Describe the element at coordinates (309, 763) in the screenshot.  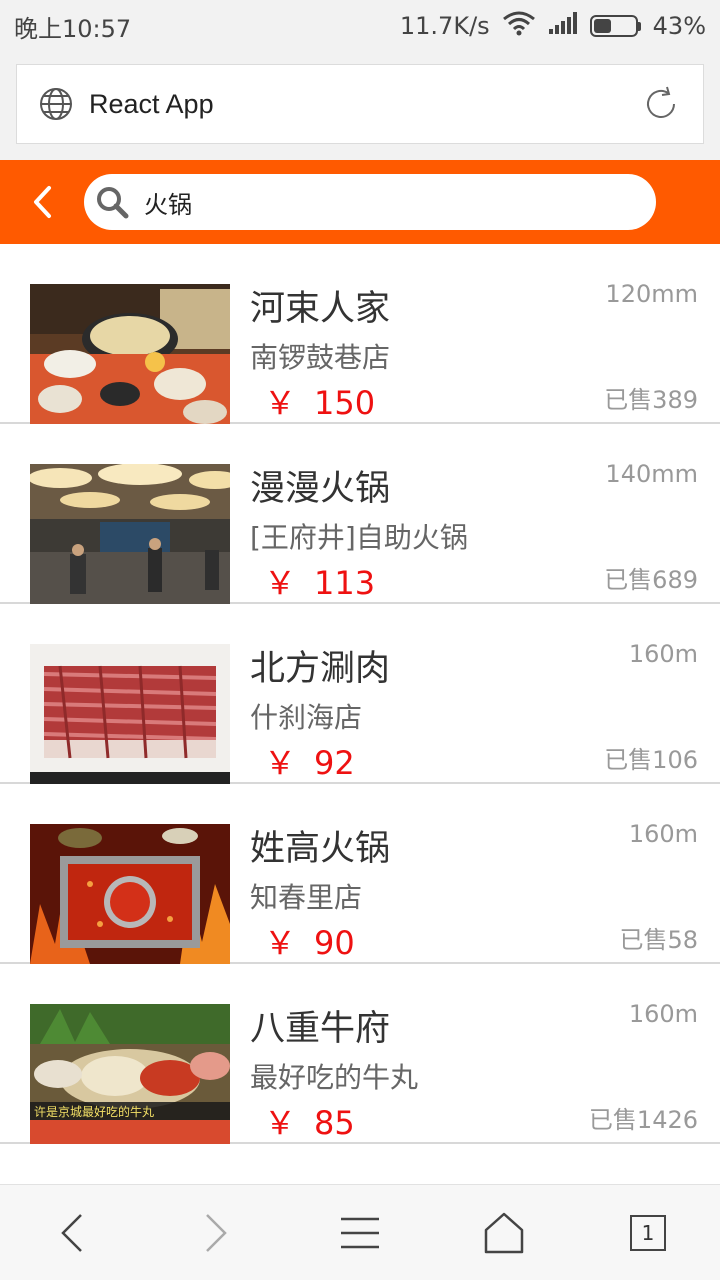
I see `price: ￥ 92` at that location.